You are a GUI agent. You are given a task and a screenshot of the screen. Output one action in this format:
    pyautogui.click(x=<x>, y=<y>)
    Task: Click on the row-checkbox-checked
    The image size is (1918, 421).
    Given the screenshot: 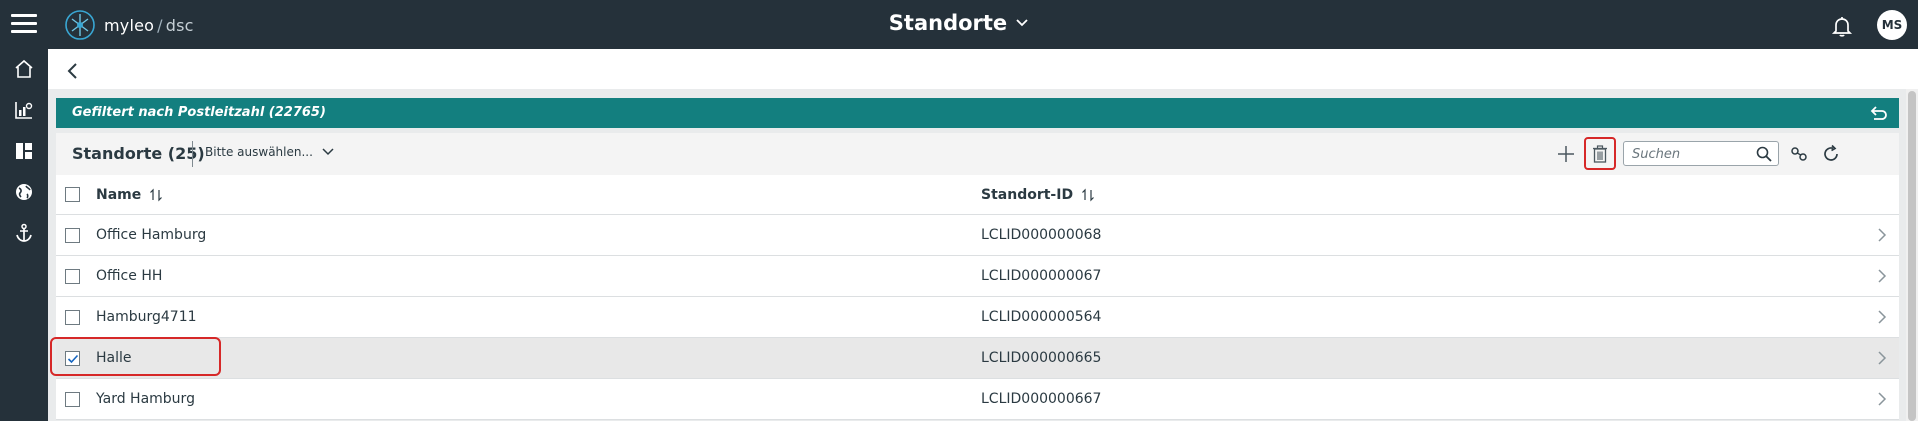 What is the action you would take?
    pyautogui.click(x=72, y=358)
    